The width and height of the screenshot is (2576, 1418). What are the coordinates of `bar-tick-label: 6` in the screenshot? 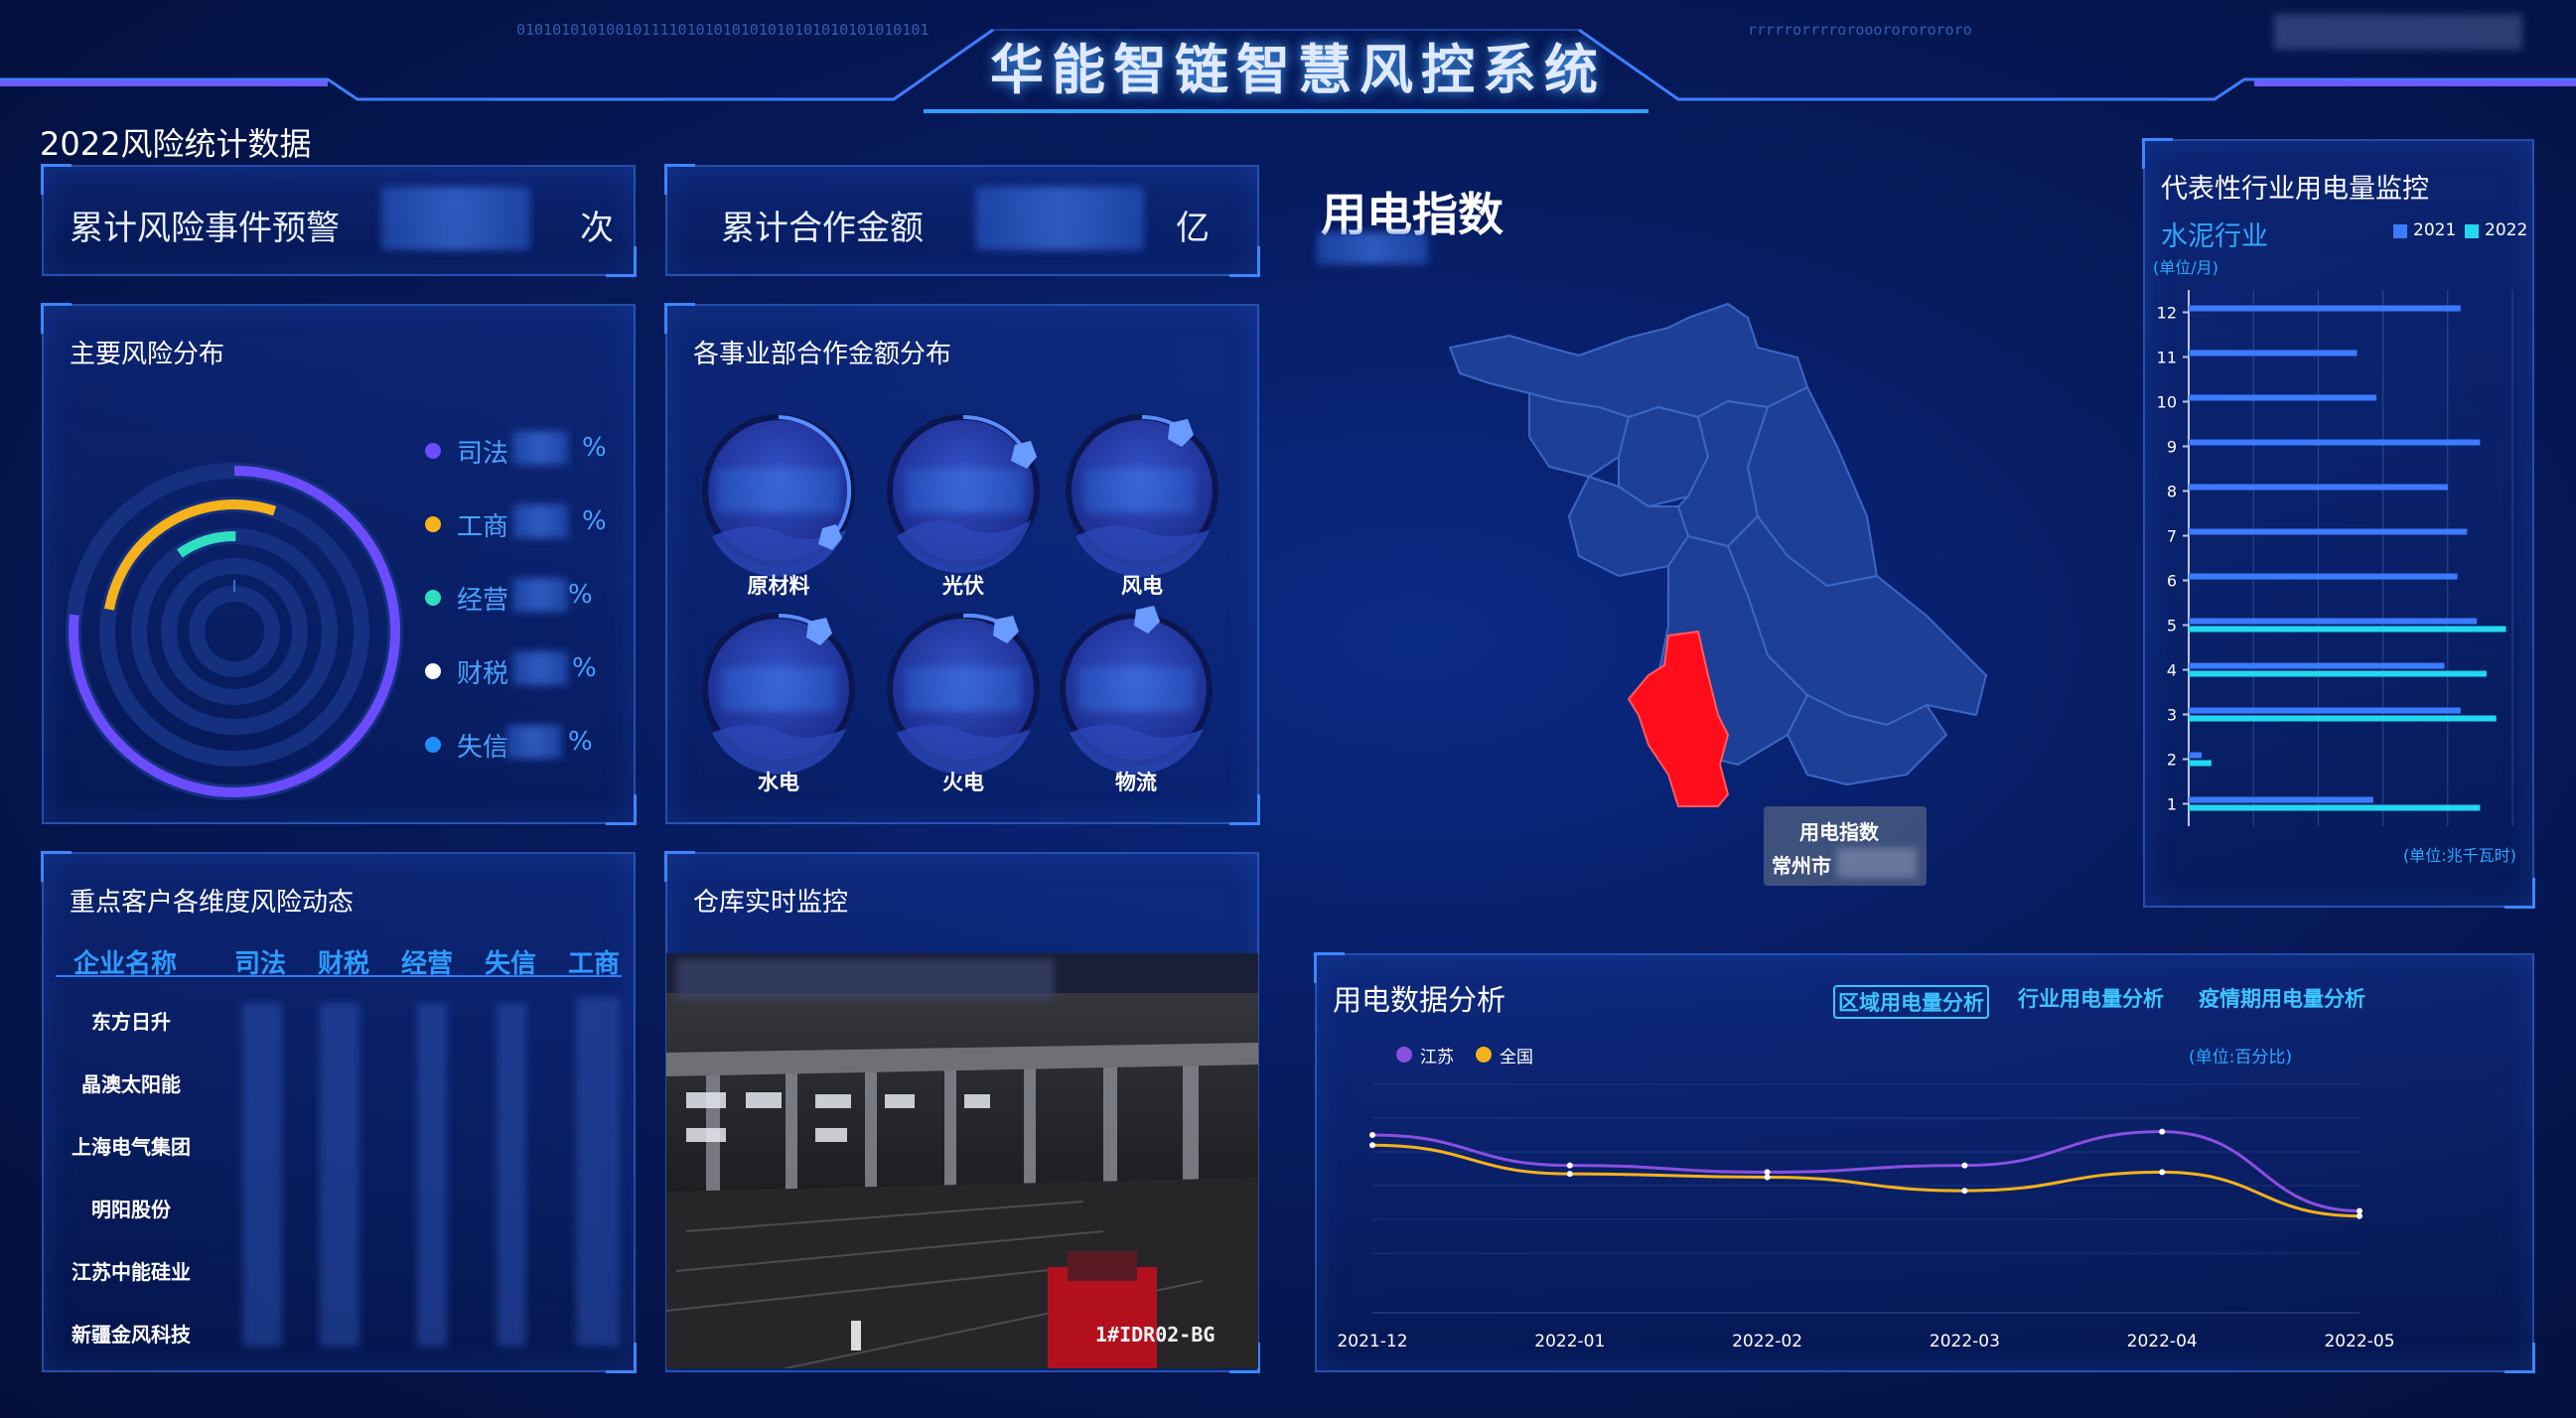 It's located at (2172, 581).